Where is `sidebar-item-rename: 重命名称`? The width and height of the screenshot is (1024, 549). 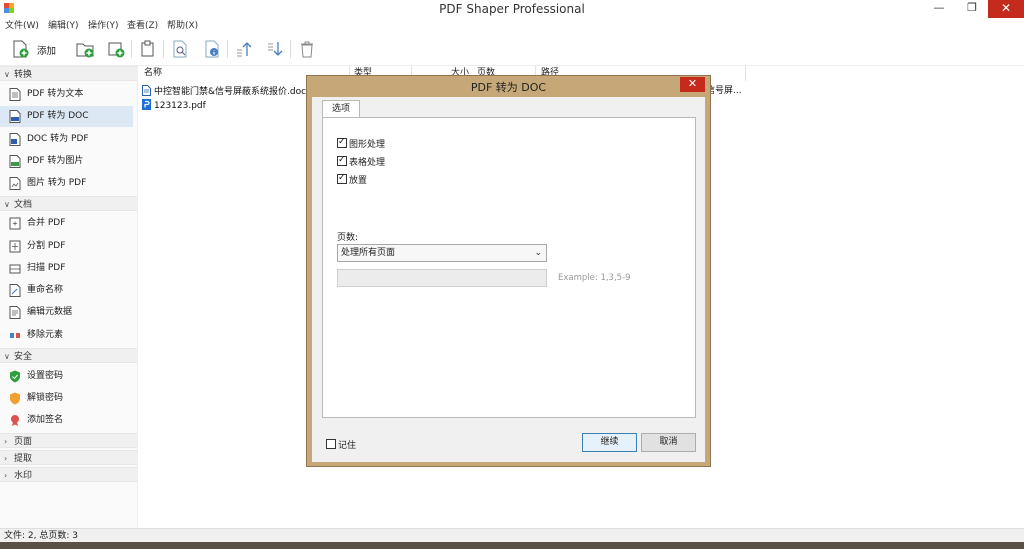
sidebar-item-rename: 重命名称 is located at coordinates (66, 290).